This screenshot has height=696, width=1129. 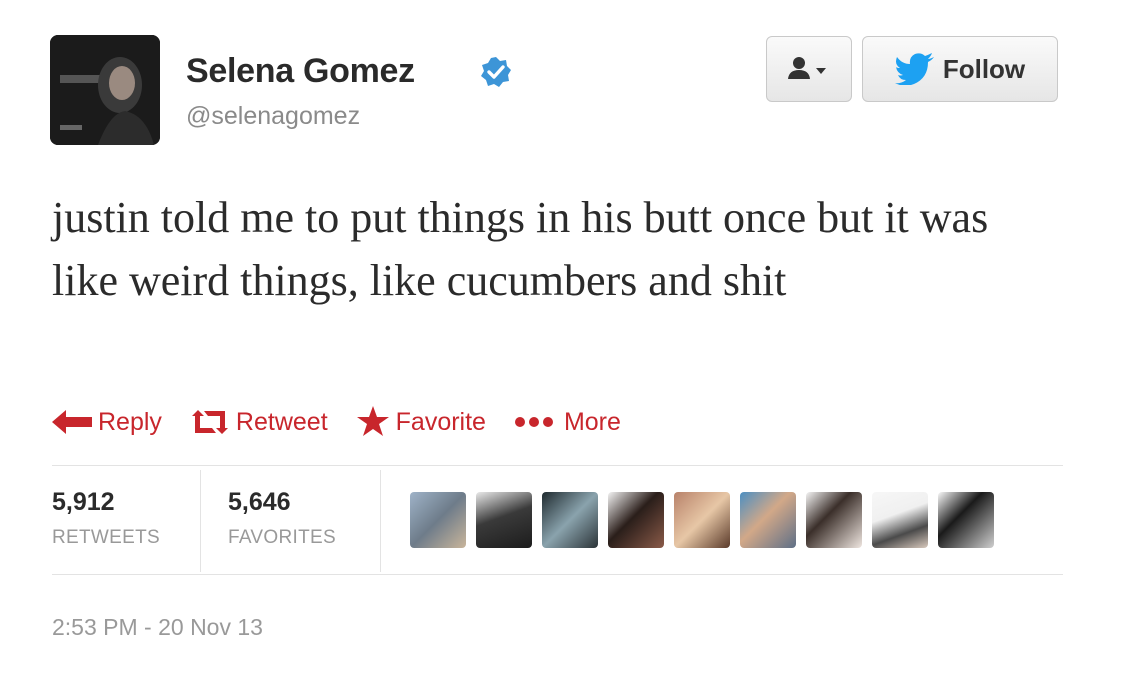 I want to click on user-handle: @selenagomez, so click(x=273, y=116).